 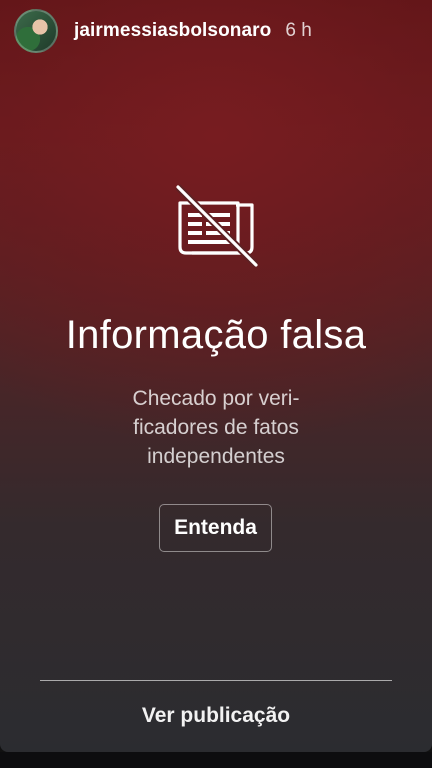 What do you see at coordinates (298, 30) in the screenshot?
I see `post-time: 6 h` at bounding box center [298, 30].